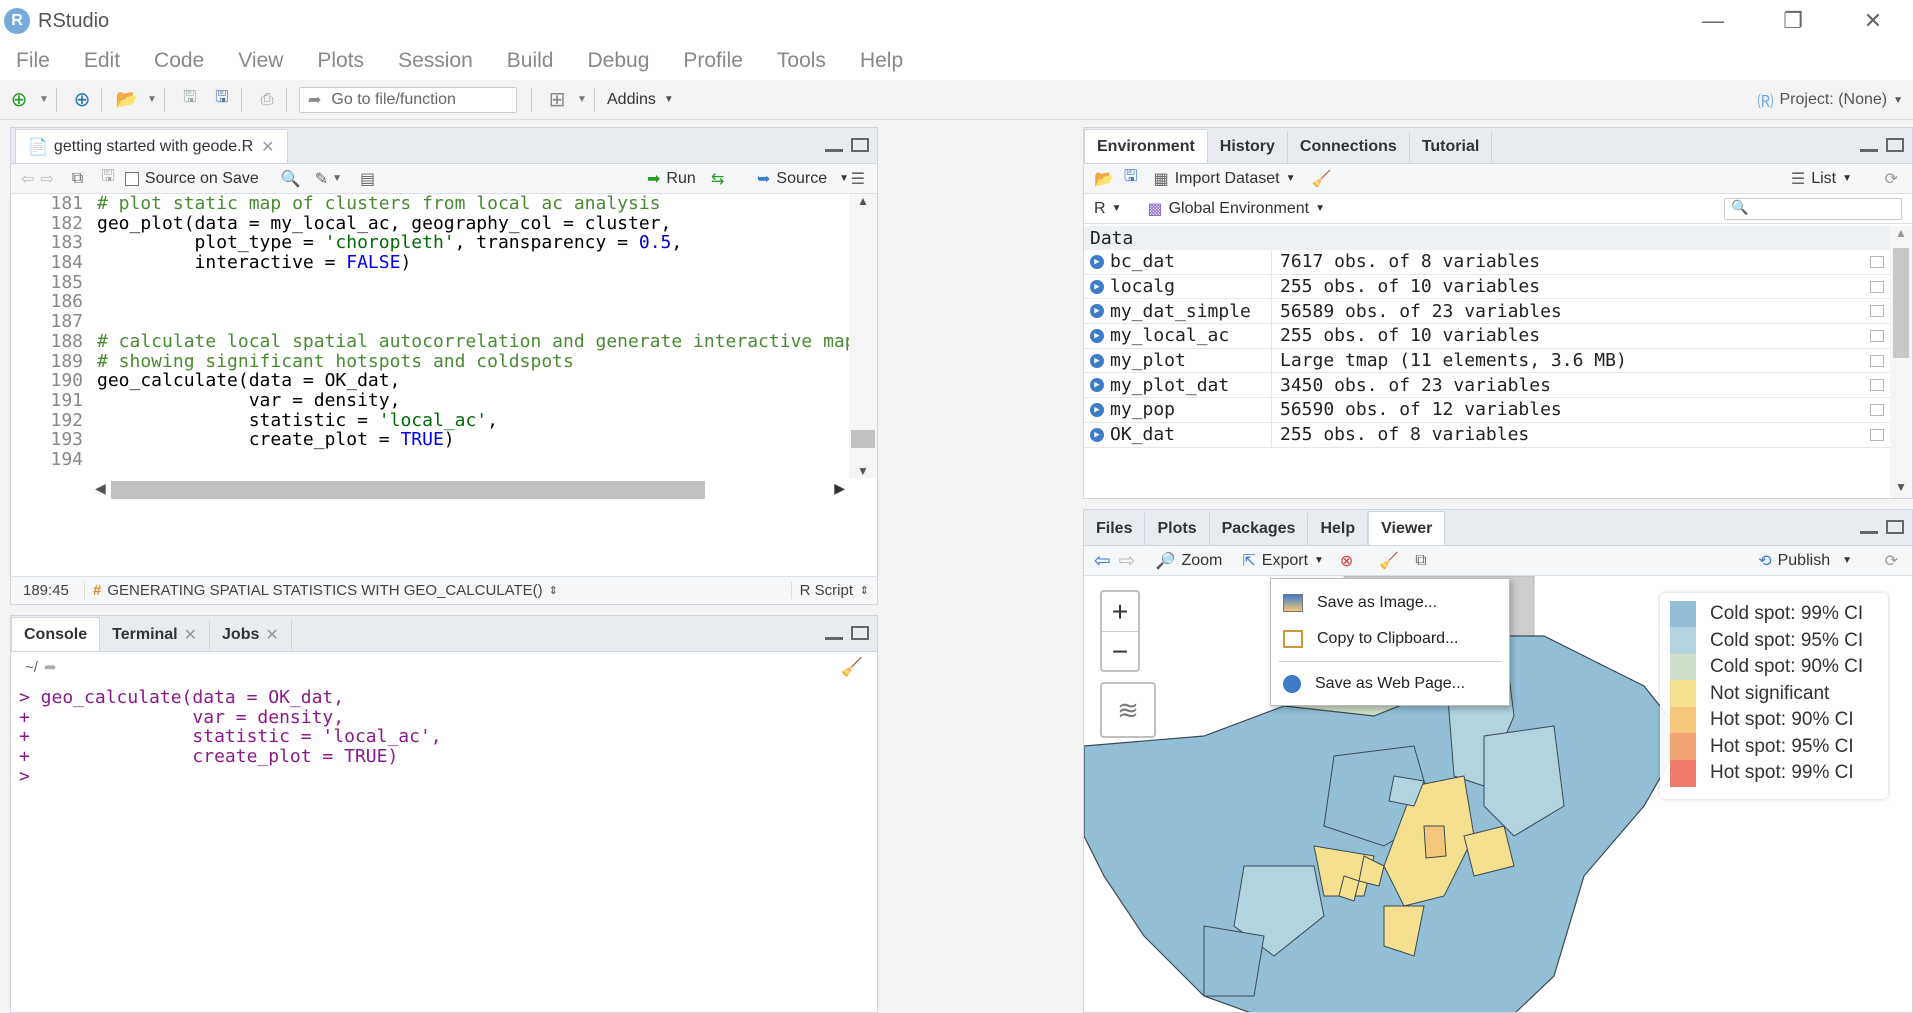 Image resolution: width=1913 pixels, height=1013 pixels. I want to click on menu-session: Session, so click(435, 61).